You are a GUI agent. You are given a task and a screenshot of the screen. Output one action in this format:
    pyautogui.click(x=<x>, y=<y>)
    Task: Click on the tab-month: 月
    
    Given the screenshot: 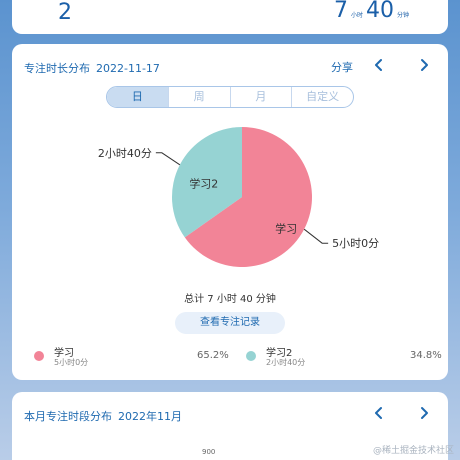 What is the action you would take?
    pyautogui.click(x=262, y=97)
    